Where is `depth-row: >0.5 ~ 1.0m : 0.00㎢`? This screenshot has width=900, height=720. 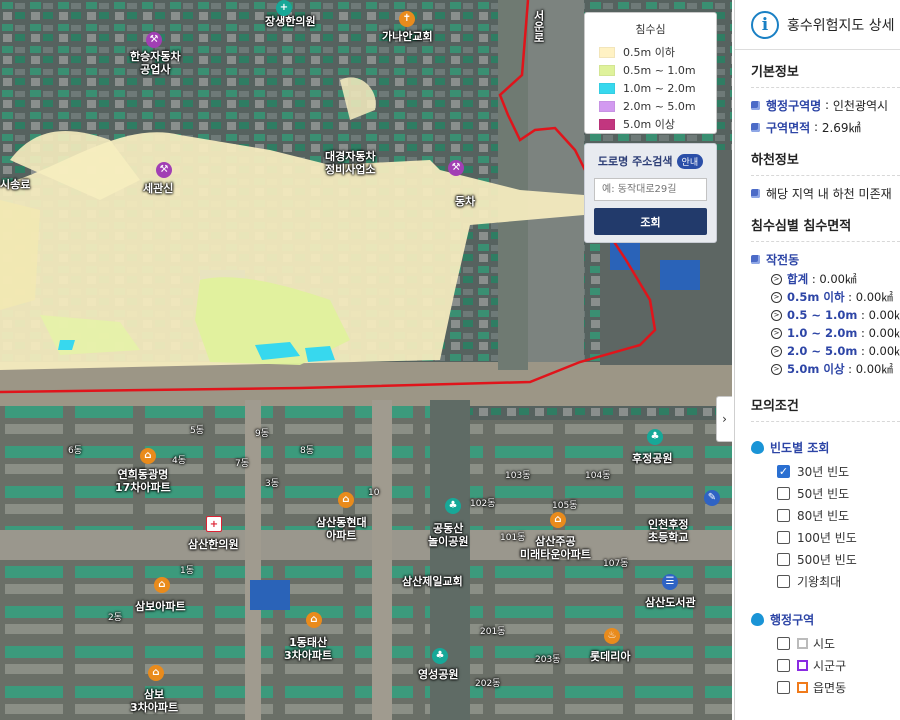 depth-row: >0.5 ~ 1.0m : 0.00㎢ is located at coordinates (825, 315).